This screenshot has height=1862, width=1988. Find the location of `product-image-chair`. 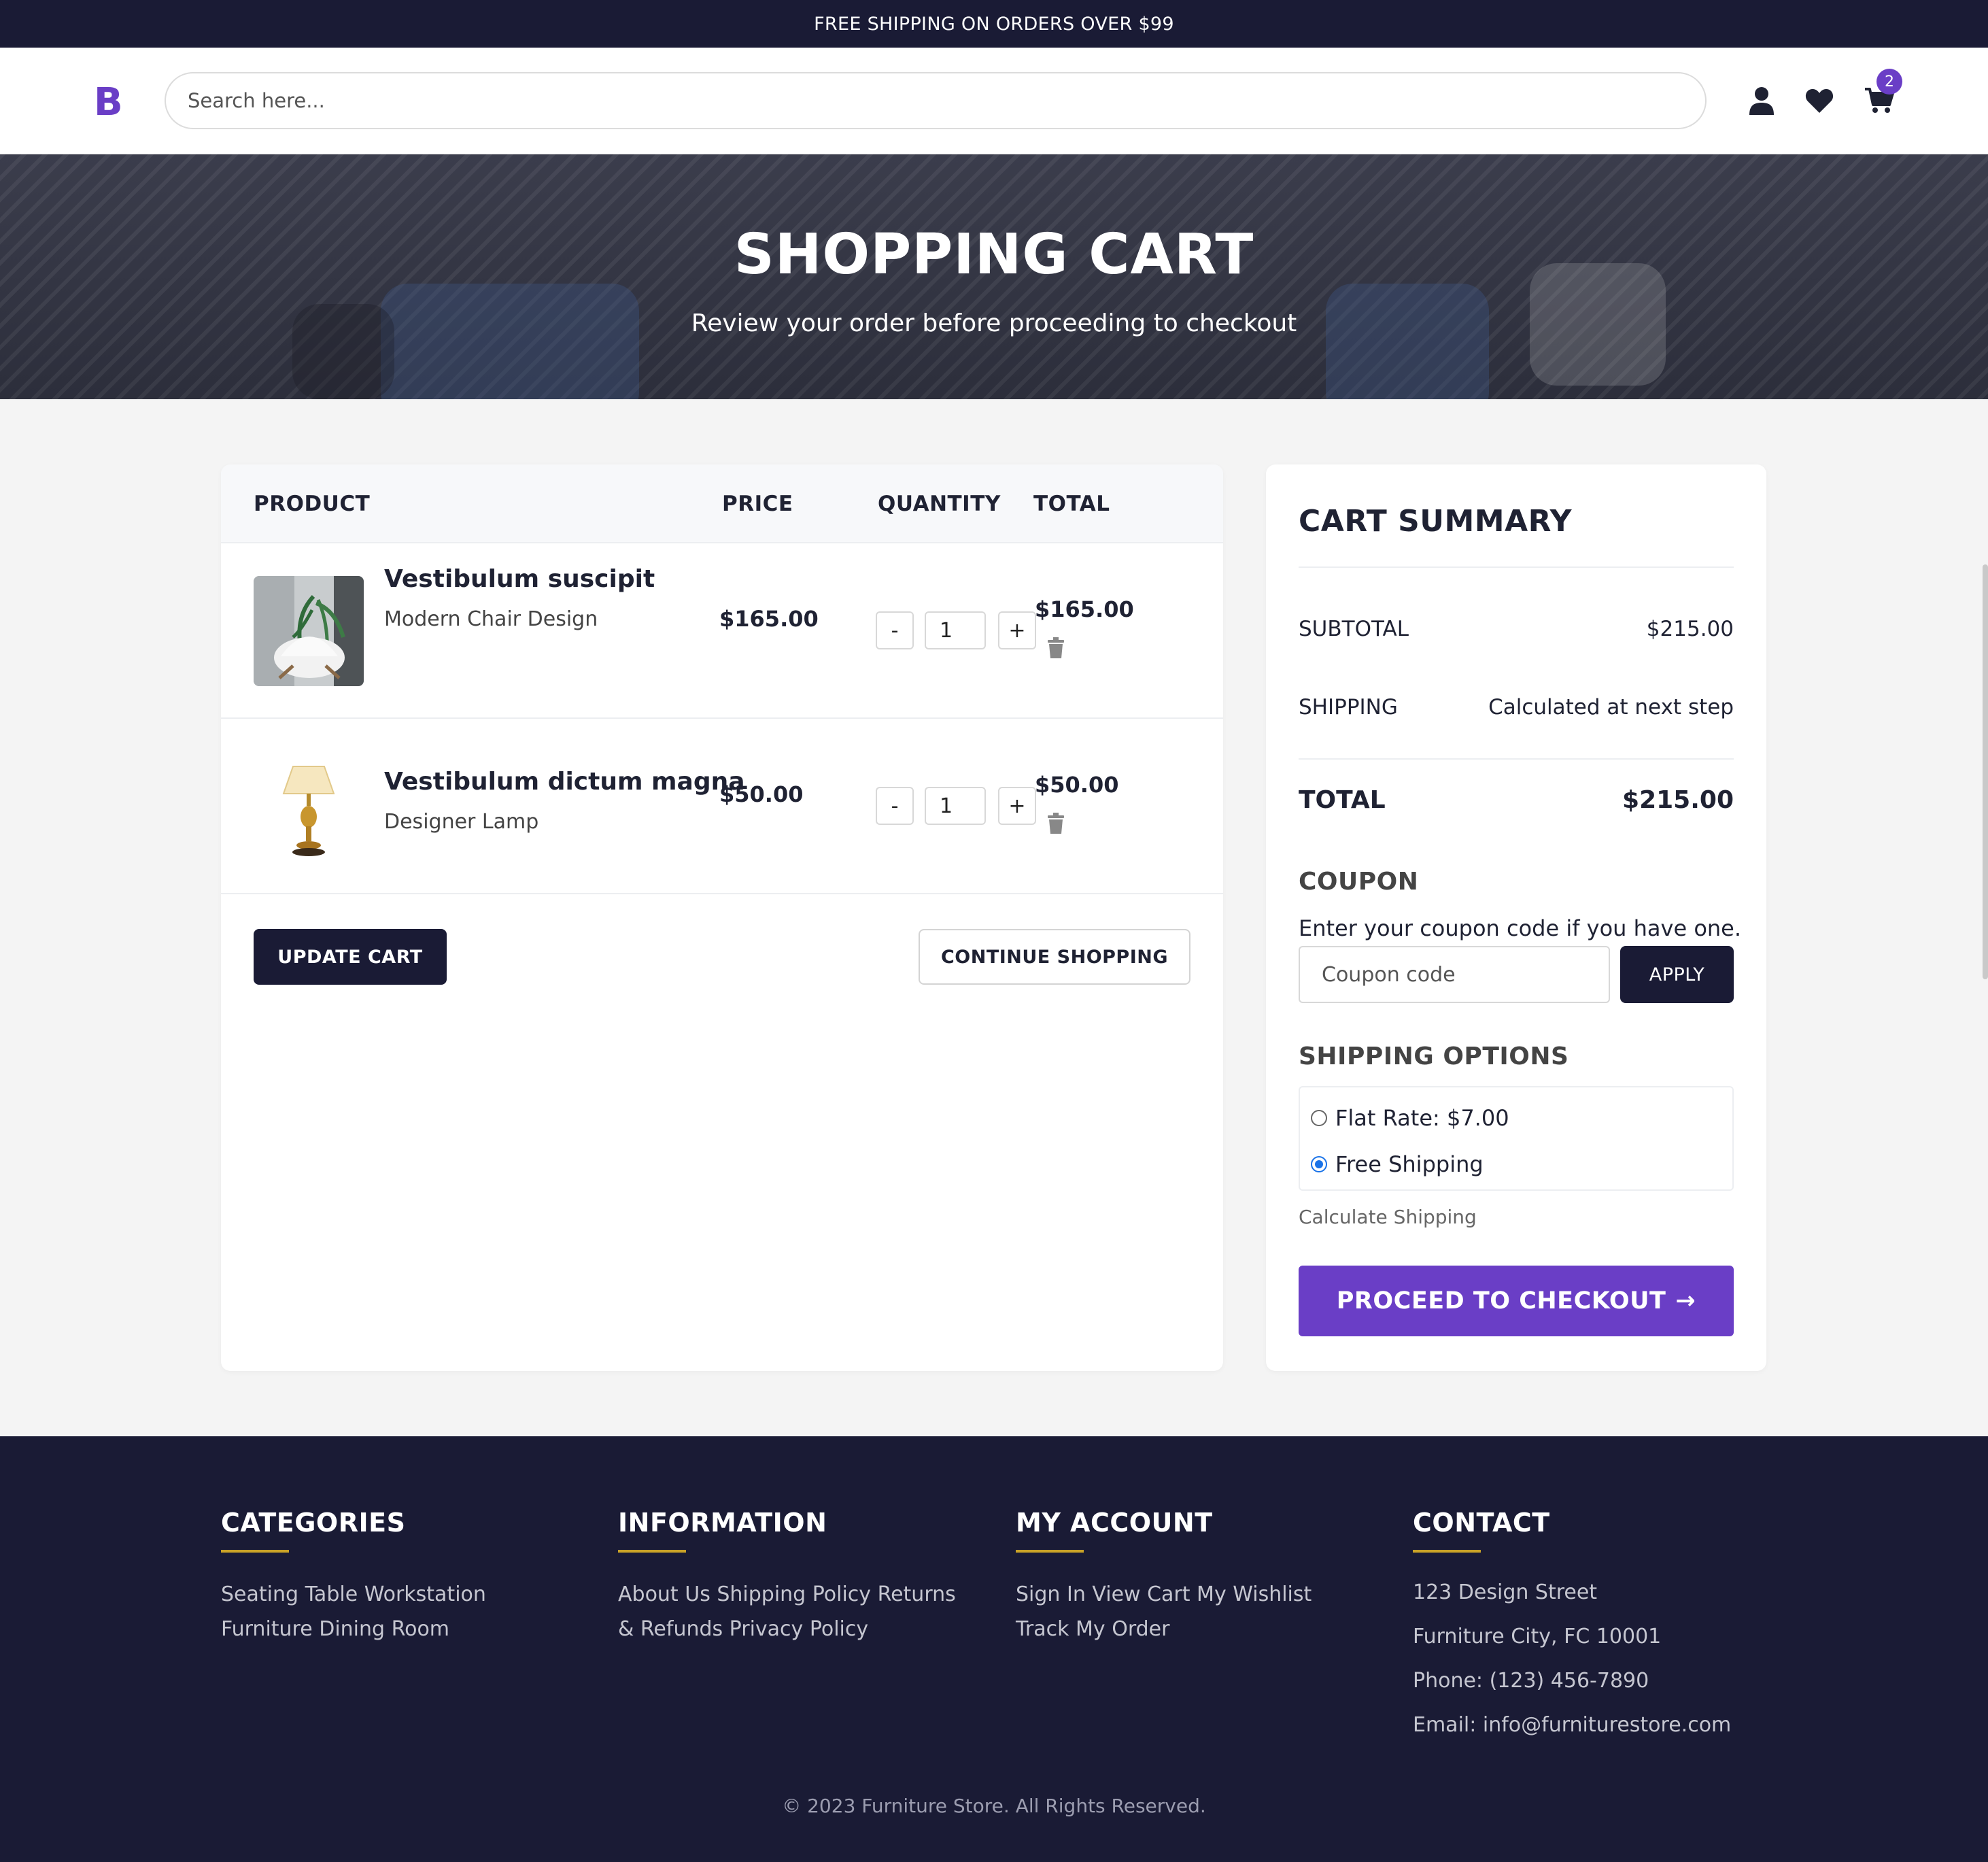

product-image-chair is located at coordinates (309, 631).